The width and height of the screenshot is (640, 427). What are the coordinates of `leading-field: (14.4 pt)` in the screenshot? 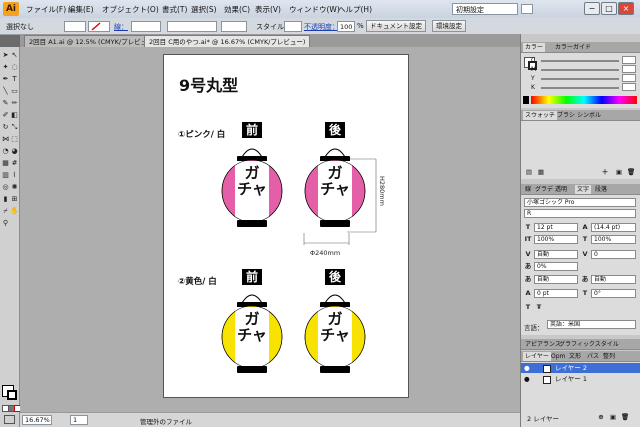 It's located at (613, 227).